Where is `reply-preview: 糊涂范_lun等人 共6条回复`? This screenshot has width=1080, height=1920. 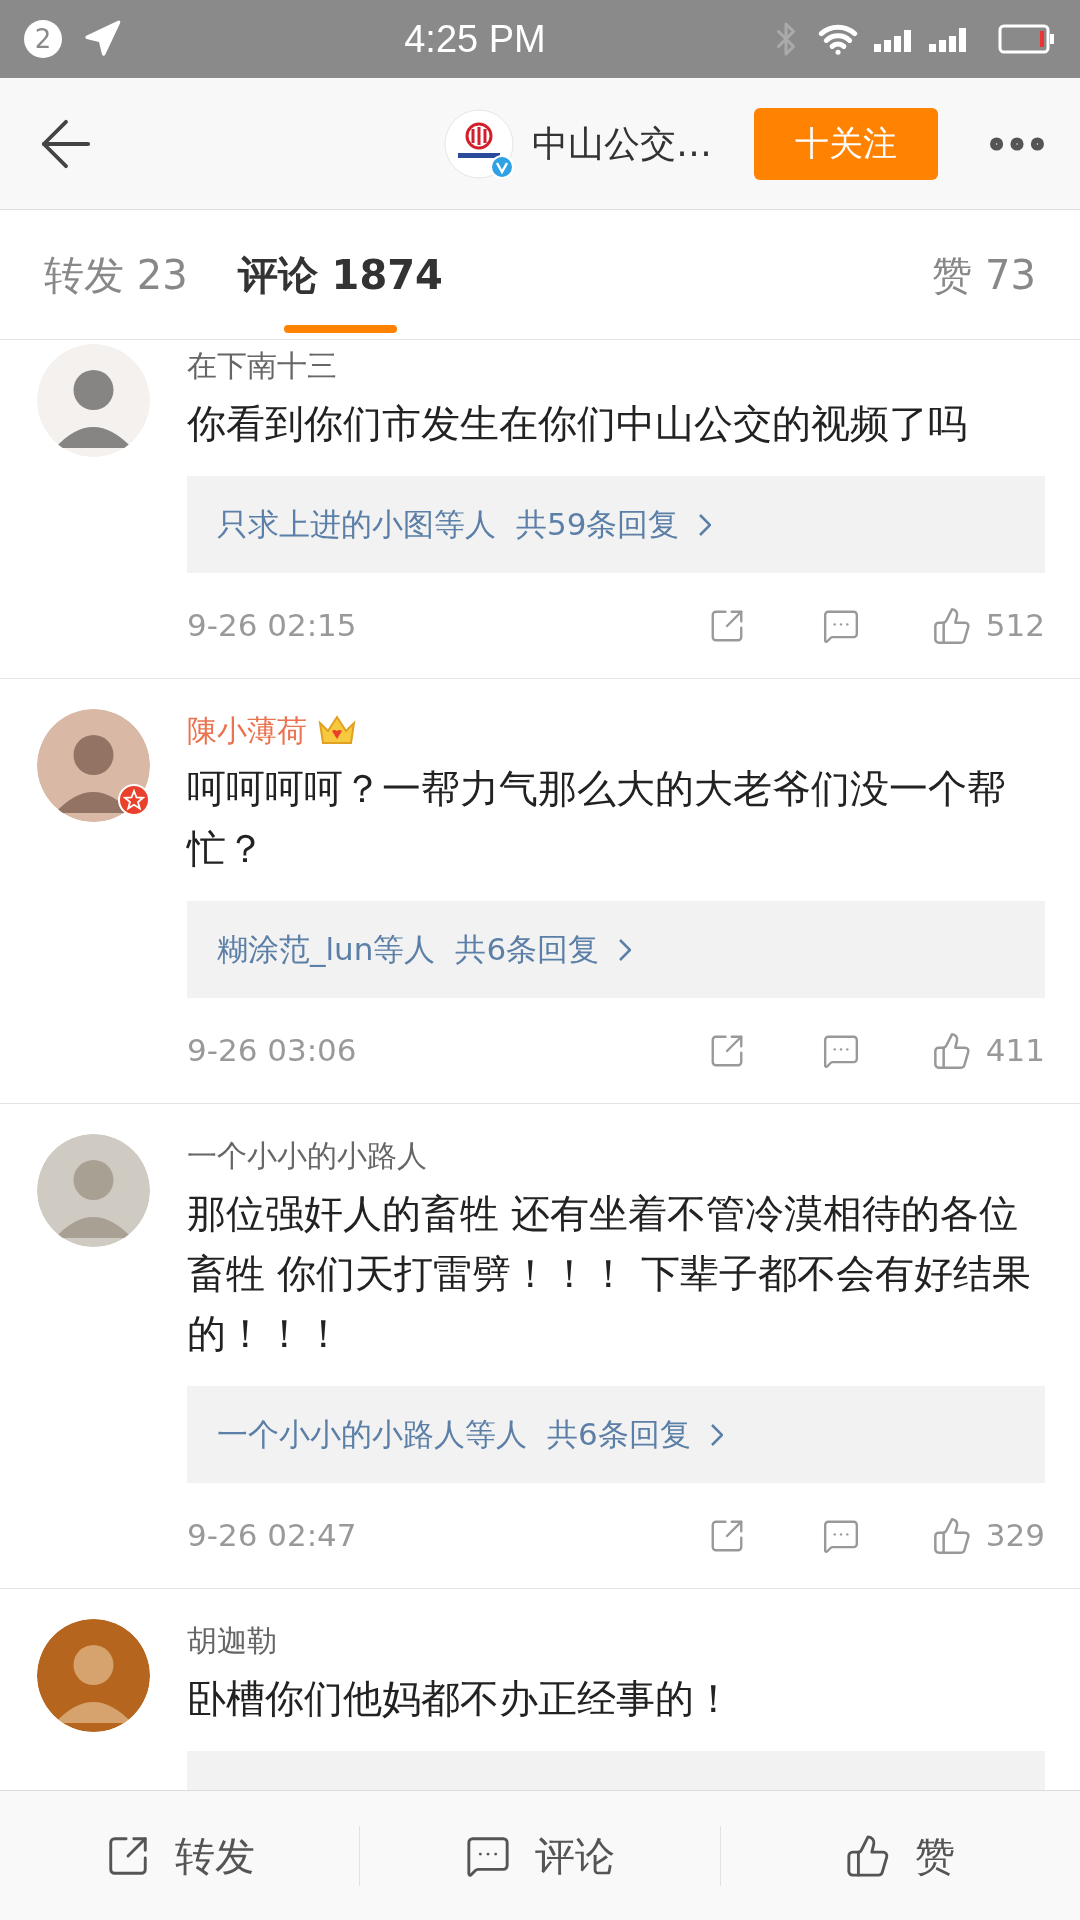 reply-preview: 糊涂范_lun等人 共6条回复 is located at coordinates (616, 949).